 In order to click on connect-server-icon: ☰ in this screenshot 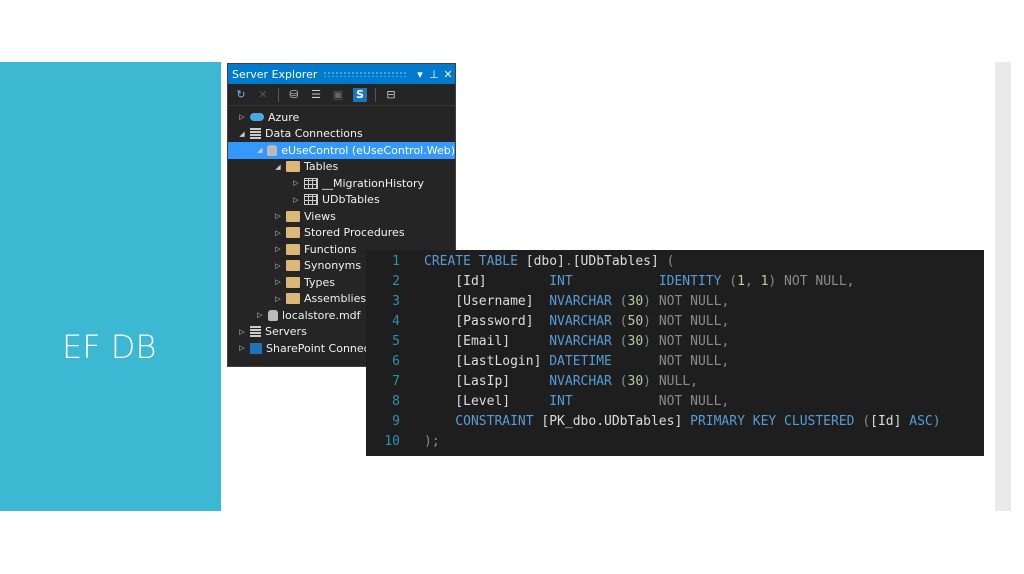, I will do `click(316, 95)`.